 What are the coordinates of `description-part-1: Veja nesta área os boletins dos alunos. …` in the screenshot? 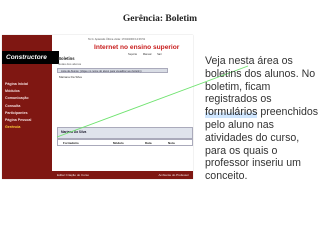 It's located at (260, 80).